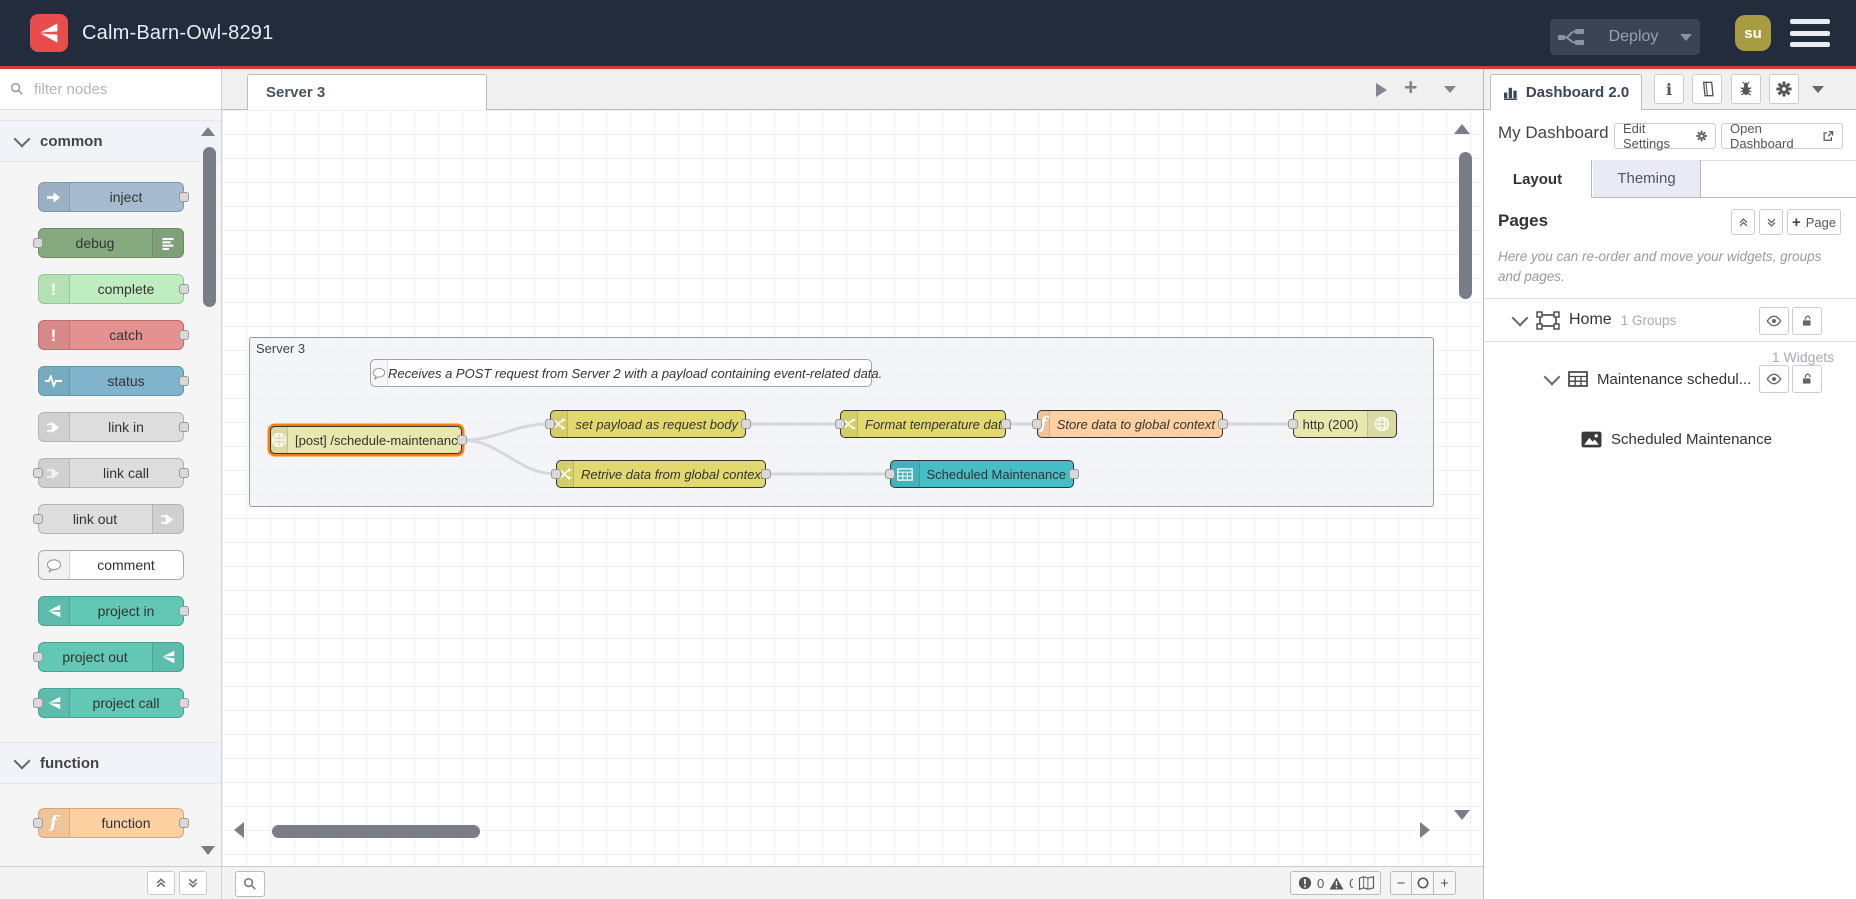 The image size is (1856, 899). What do you see at coordinates (1130, 424) in the screenshot?
I see `function-node-store-global: f Store data to global context` at bounding box center [1130, 424].